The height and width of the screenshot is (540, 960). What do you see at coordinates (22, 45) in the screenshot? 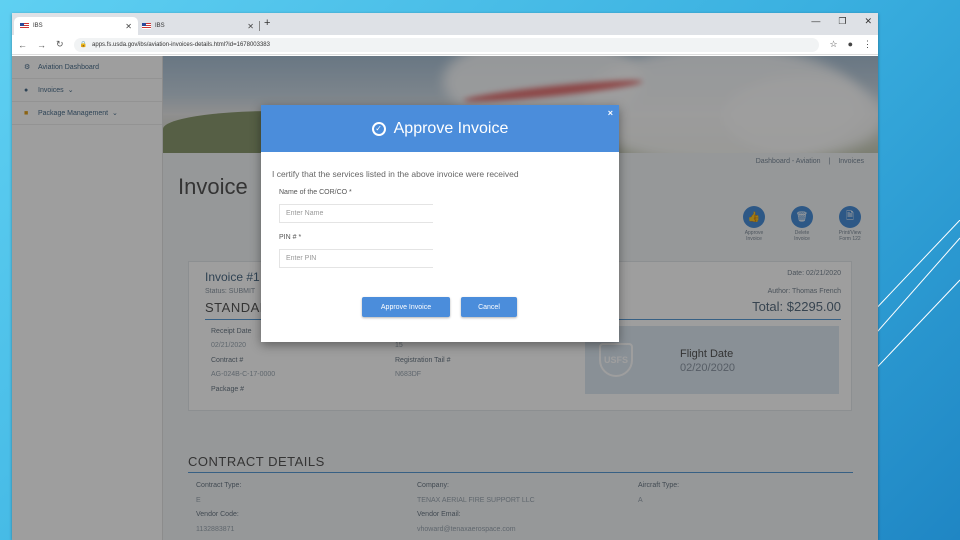
I see `back-icon: ←` at bounding box center [22, 45].